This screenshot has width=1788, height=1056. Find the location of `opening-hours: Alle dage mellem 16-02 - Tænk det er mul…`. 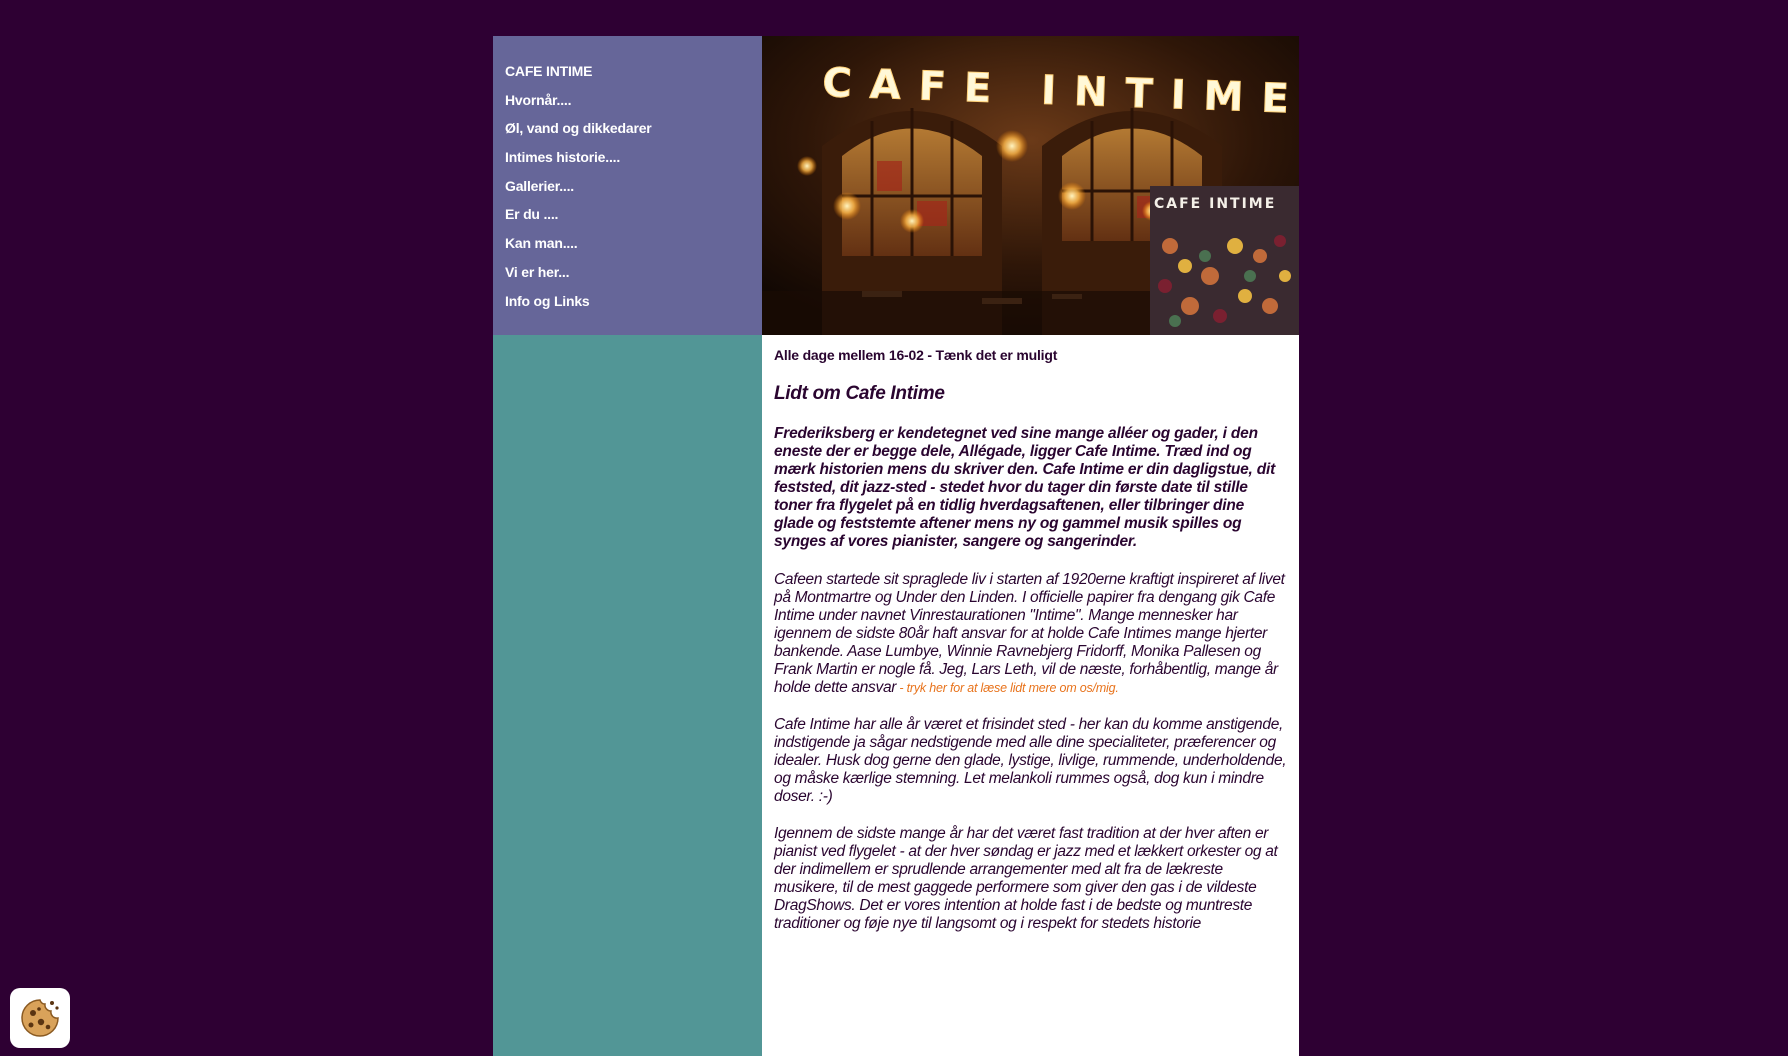

opening-hours: Alle dage mellem 16-02 - Tænk det er mul… is located at coordinates (916, 355).